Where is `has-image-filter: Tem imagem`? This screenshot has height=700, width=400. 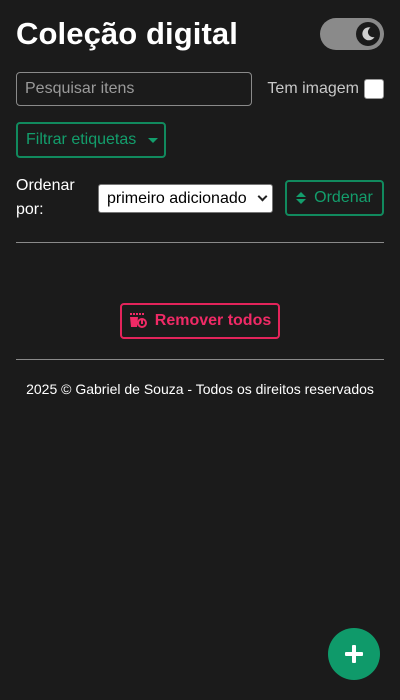
has-image-filter: Tem imagem is located at coordinates (325, 89).